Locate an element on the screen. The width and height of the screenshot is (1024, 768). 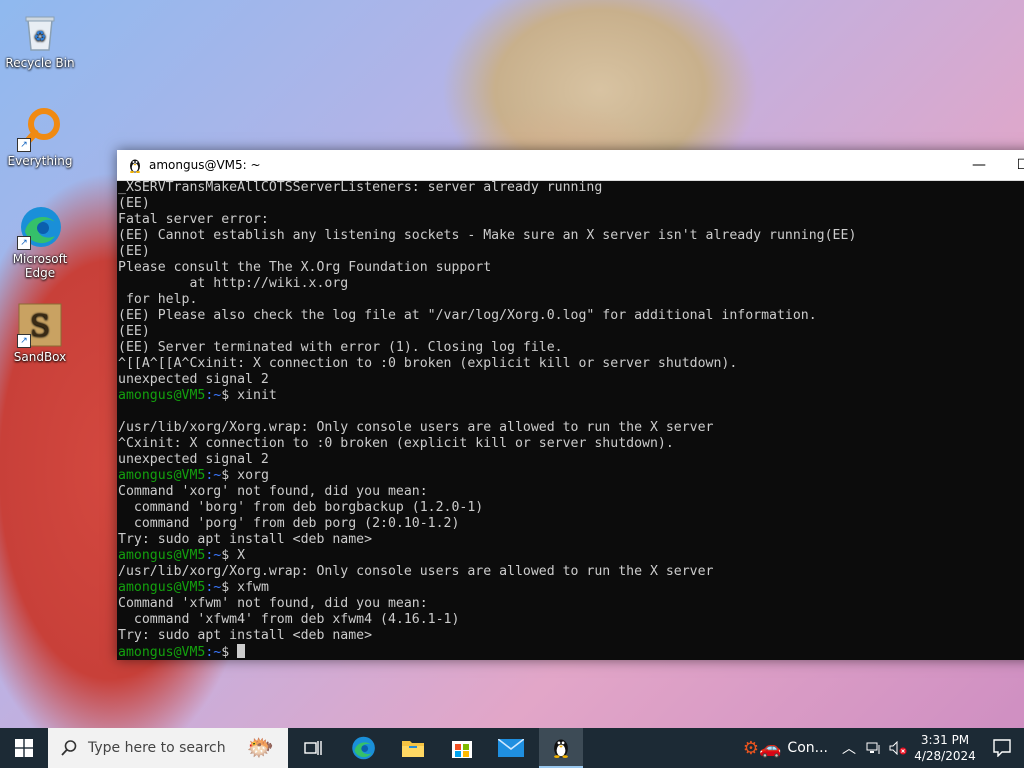
sandbox-red-icon: ⚙🚗 is located at coordinates (762, 748).